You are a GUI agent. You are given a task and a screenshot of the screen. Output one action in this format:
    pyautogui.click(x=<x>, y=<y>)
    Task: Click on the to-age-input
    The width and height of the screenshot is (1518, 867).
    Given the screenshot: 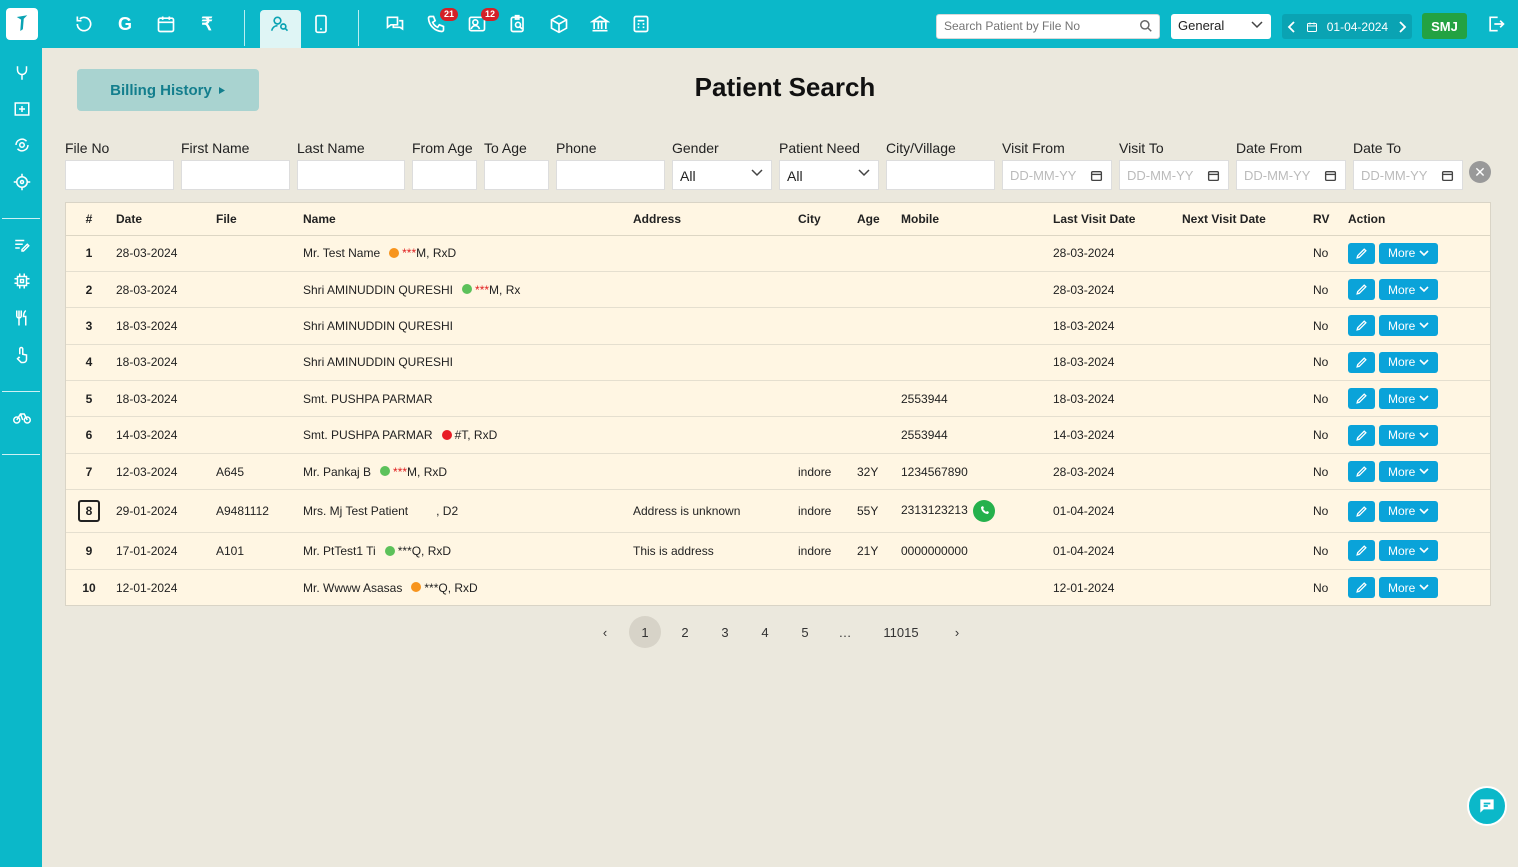 What is the action you would take?
    pyautogui.click(x=516, y=175)
    